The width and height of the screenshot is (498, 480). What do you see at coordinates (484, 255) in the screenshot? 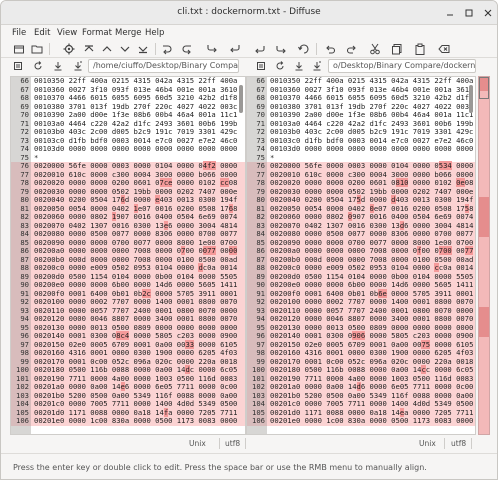
I see `difference-overview-map` at bounding box center [484, 255].